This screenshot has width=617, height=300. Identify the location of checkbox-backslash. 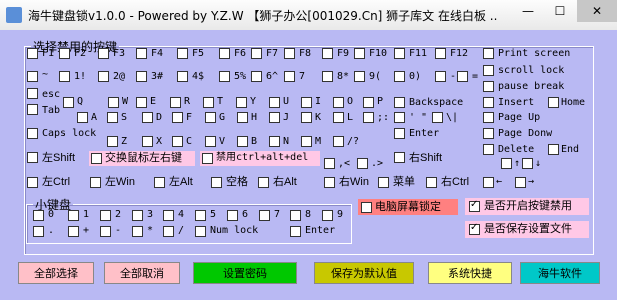
(437, 117).